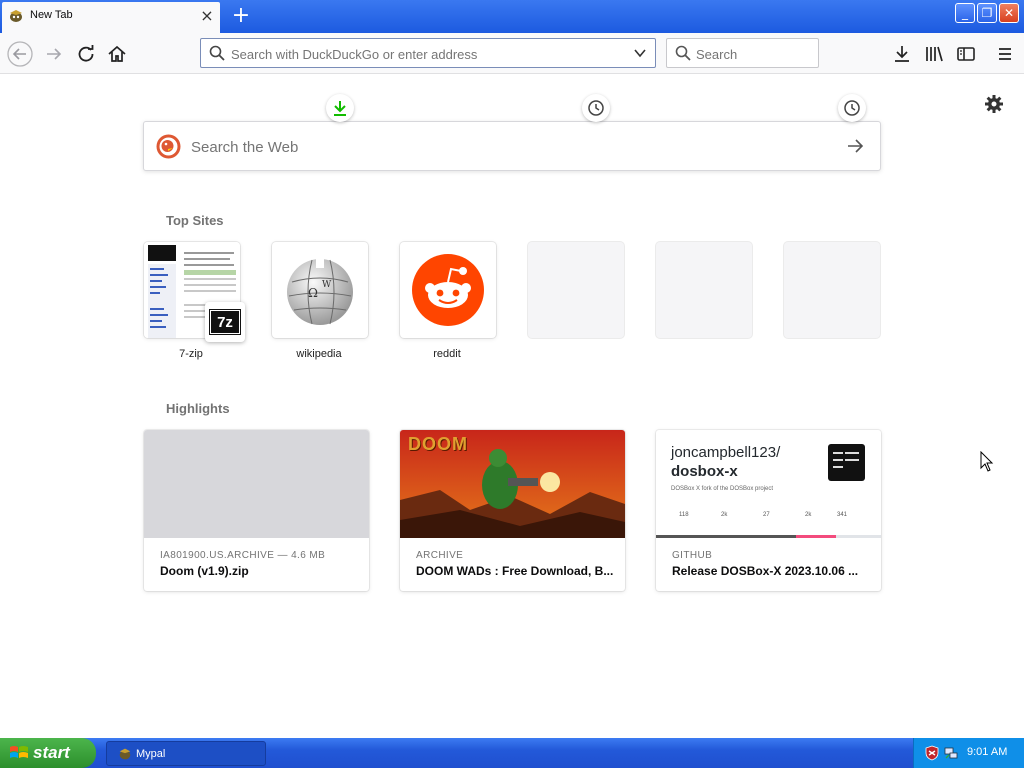 The image size is (1024, 768). Describe the element at coordinates (447, 354) in the screenshot. I see `top-site-label: reddit` at that location.